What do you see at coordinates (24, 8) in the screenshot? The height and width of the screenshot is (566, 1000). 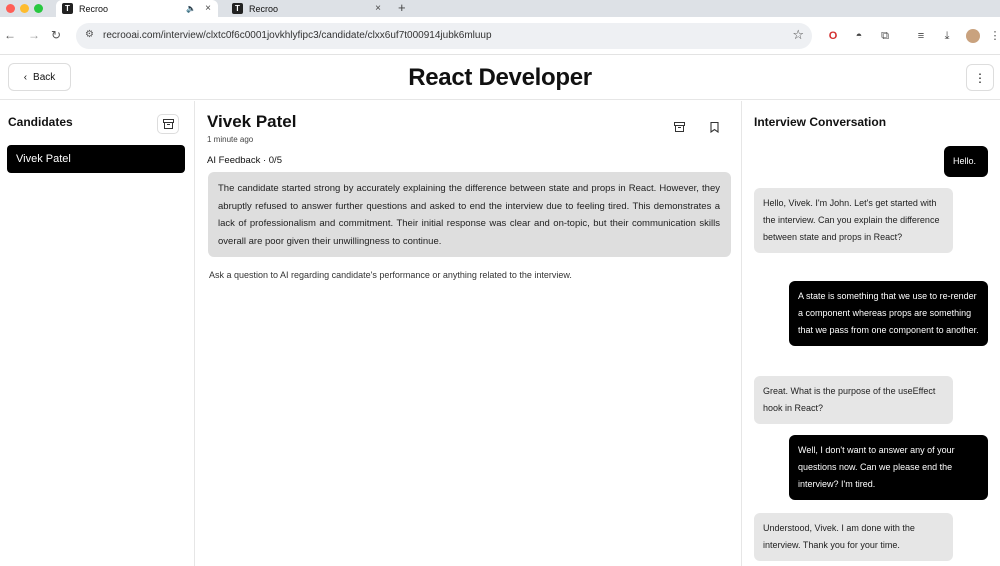 I see `window-minimize-button` at bounding box center [24, 8].